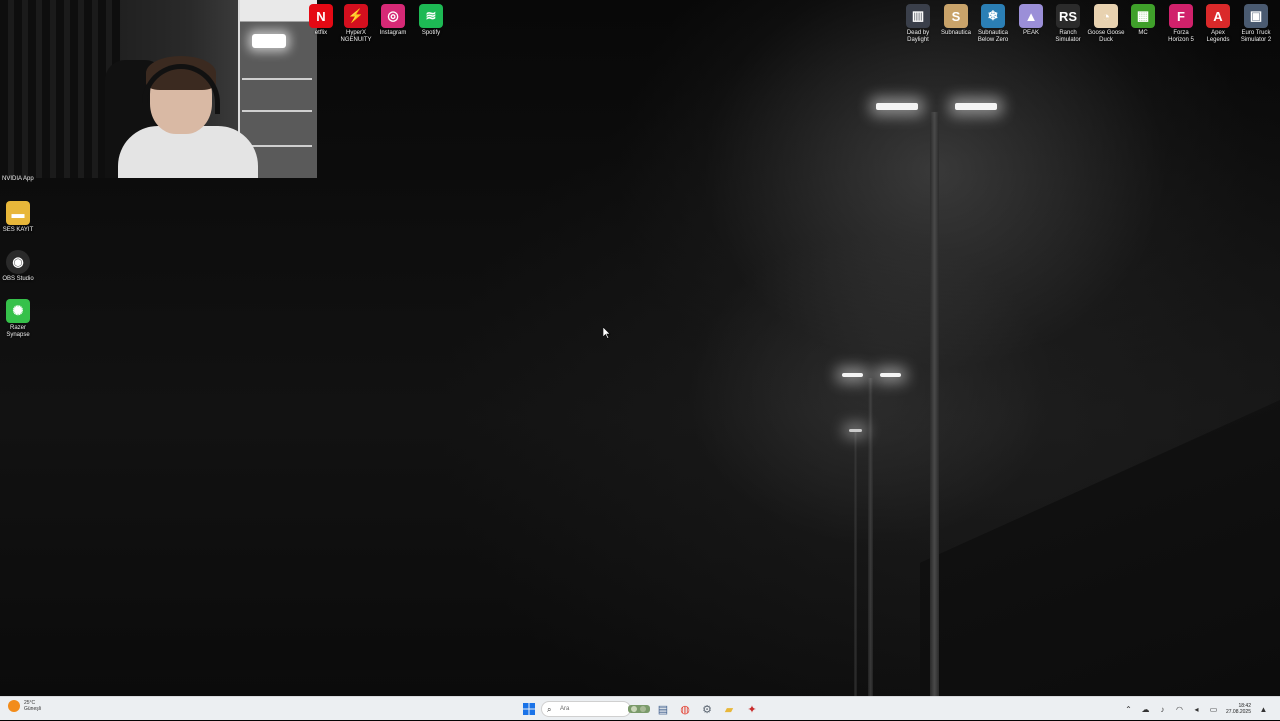  I want to click on chrome-icon: ◍, so click(685, 709).